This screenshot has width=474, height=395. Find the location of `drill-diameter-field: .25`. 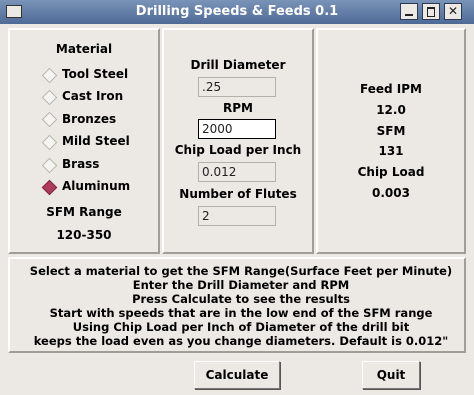

drill-diameter-field: .25 is located at coordinates (237, 87).